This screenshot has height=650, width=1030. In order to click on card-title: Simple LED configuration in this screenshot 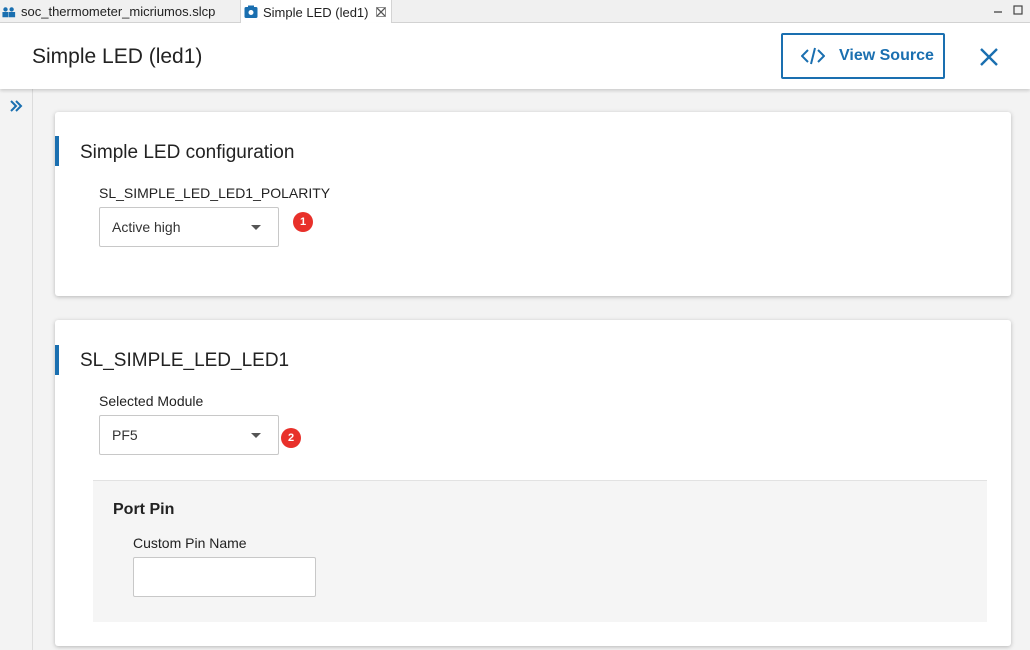, I will do `click(187, 152)`.